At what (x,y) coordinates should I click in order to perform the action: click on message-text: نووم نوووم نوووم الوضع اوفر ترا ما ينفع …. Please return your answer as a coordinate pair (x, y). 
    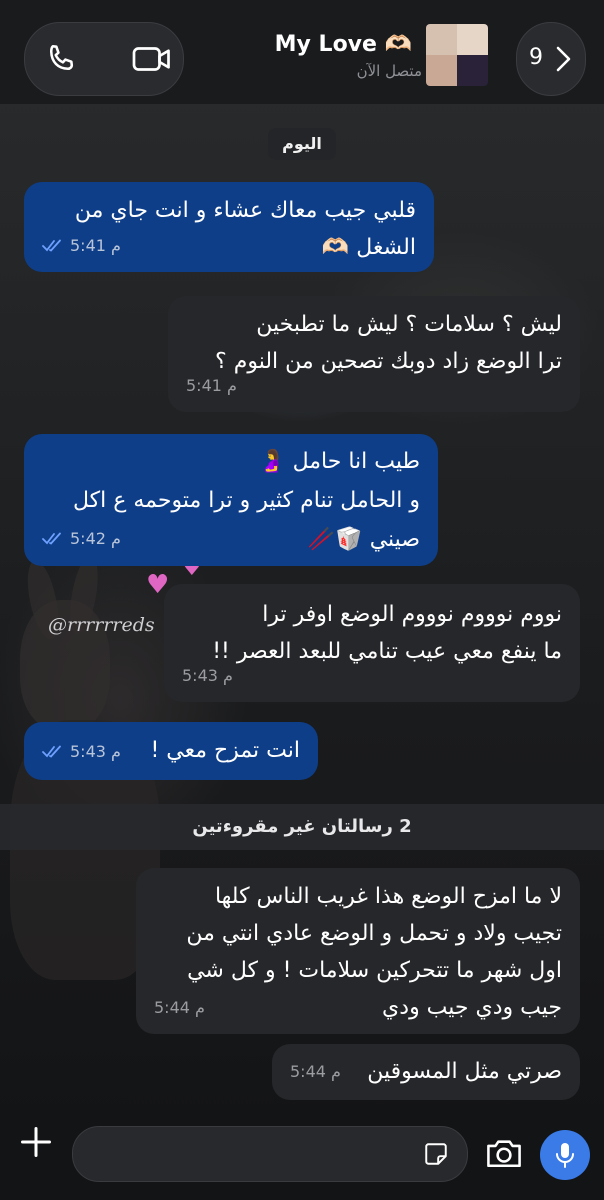
    Looking at the image, I should click on (387, 633).